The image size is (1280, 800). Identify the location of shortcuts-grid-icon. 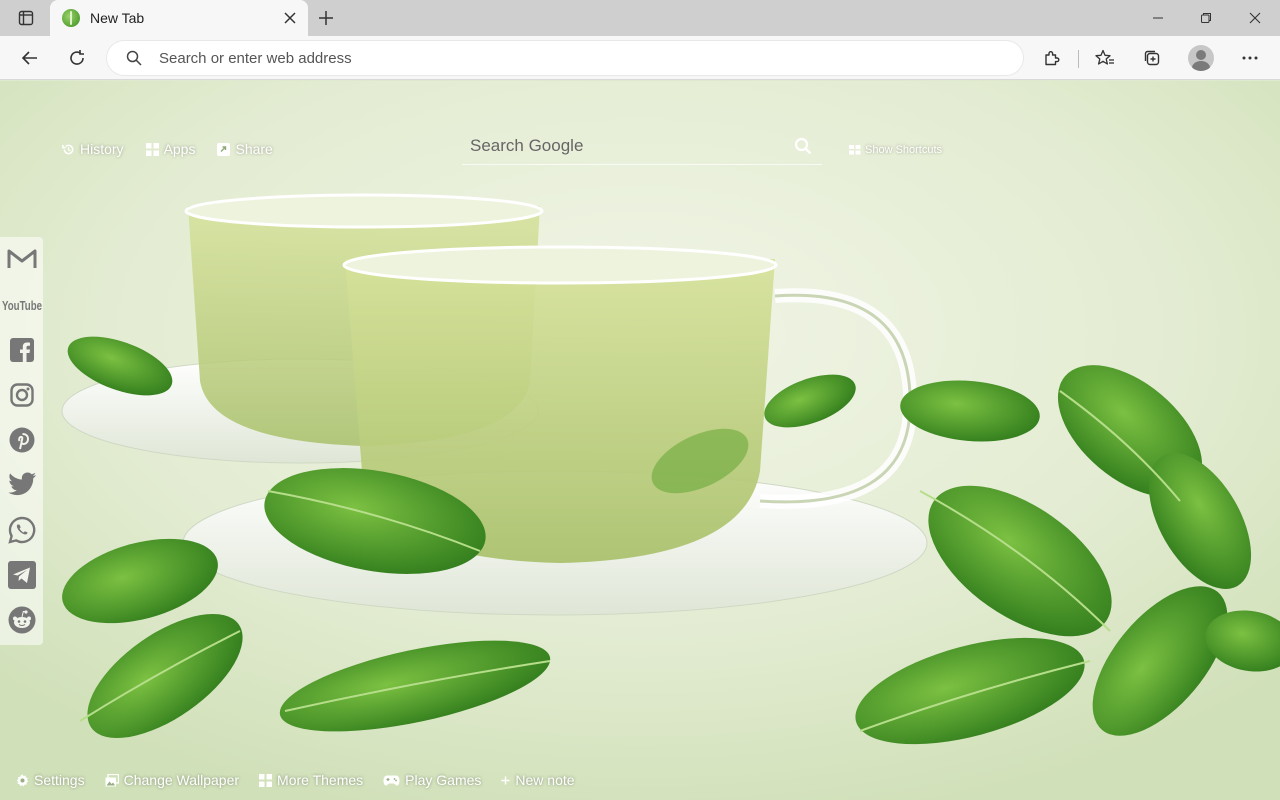
(855, 150).